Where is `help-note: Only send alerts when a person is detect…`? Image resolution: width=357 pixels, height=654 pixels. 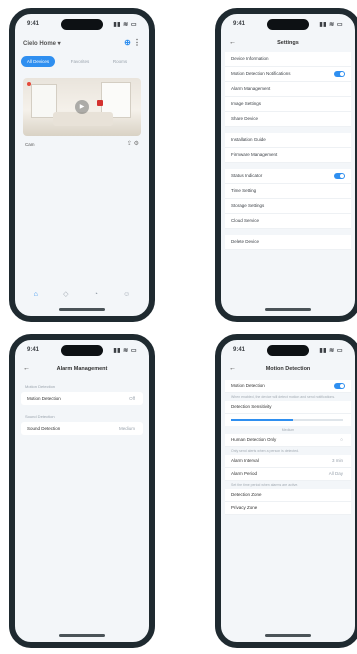 help-note: Only send alerts when a person is detect… is located at coordinates (288, 451).